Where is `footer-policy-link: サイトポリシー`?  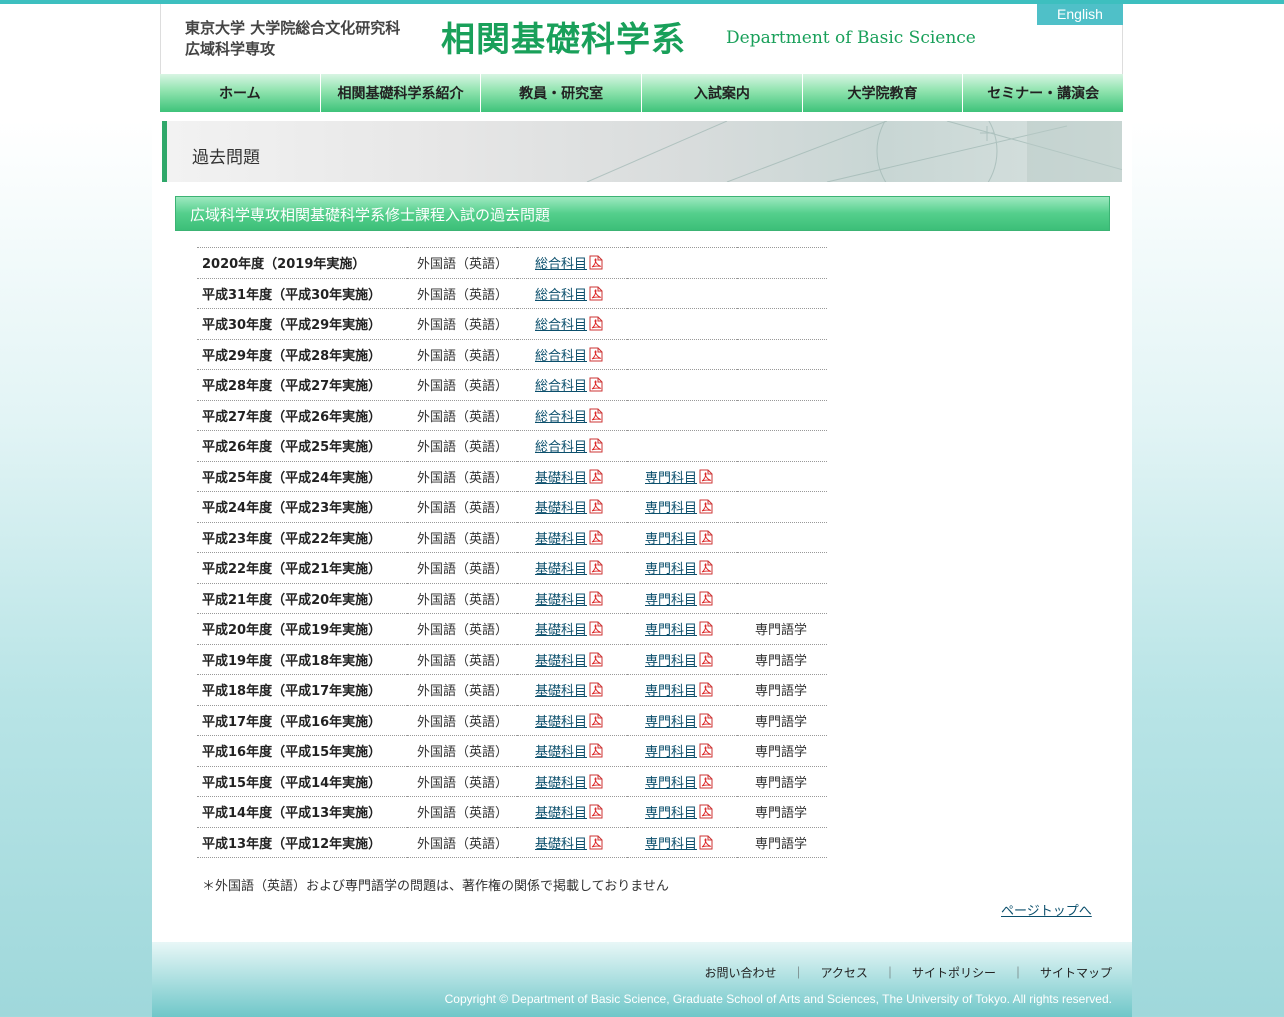 footer-policy-link: サイトポリシー is located at coordinates (954, 972).